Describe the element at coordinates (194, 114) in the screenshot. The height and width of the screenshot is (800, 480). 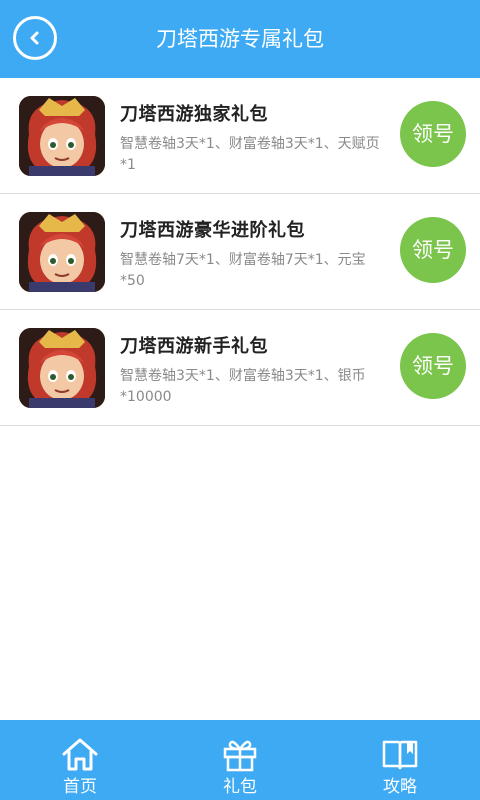
I see `gift-title: 刀塔西游独家礼包` at that location.